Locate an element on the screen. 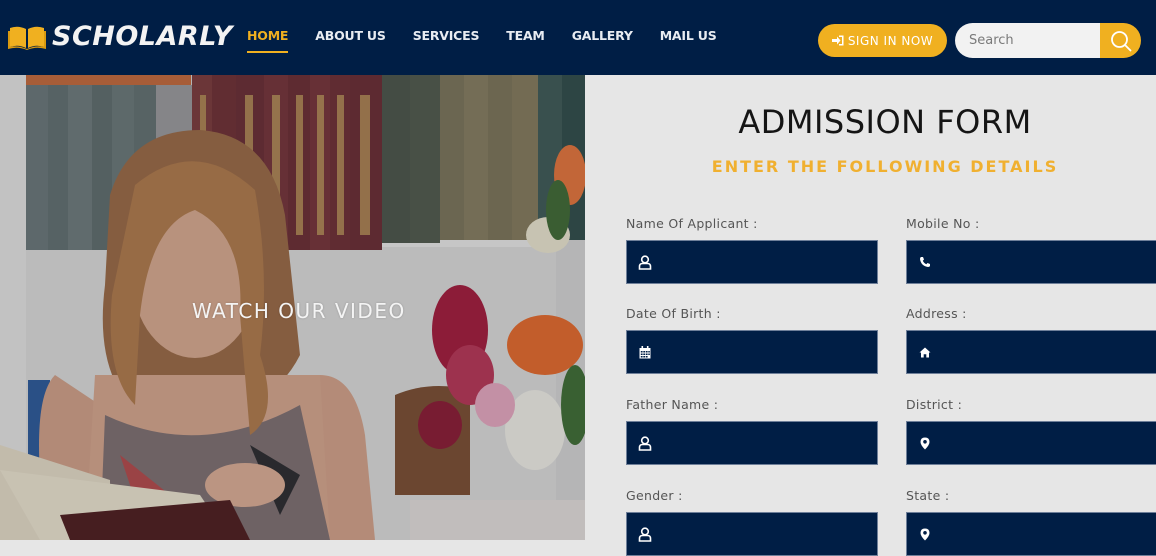 This screenshot has height=556, width=1156. district-input is located at coordinates (1044, 443).